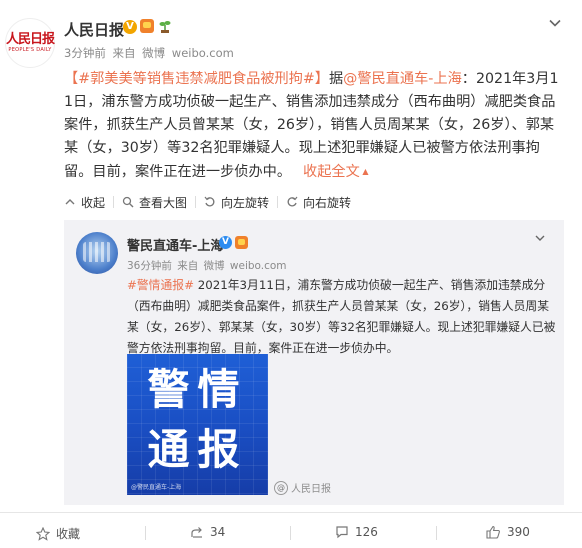 This screenshot has width=582, height=548. What do you see at coordinates (518, 532) in the screenshot?
I see `like-count: 390` at bounding box center [518, 532].